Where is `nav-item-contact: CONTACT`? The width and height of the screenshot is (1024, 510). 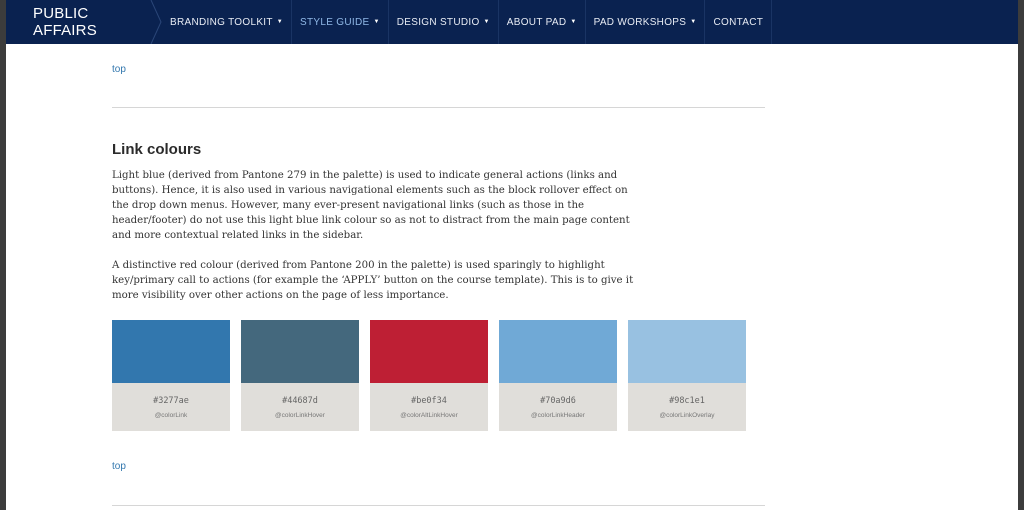
nav-item-contact: CONTACT is located at coordinates (739, 22).